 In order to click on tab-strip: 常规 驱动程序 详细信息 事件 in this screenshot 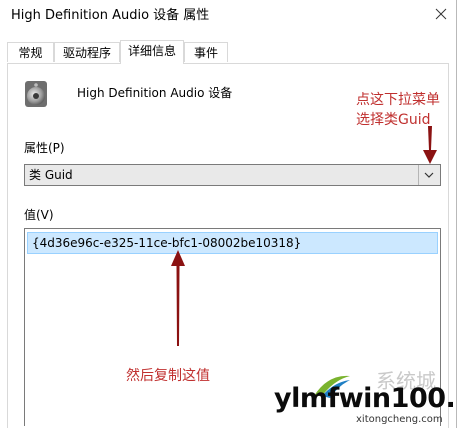, I will do `click(228, 52)`.